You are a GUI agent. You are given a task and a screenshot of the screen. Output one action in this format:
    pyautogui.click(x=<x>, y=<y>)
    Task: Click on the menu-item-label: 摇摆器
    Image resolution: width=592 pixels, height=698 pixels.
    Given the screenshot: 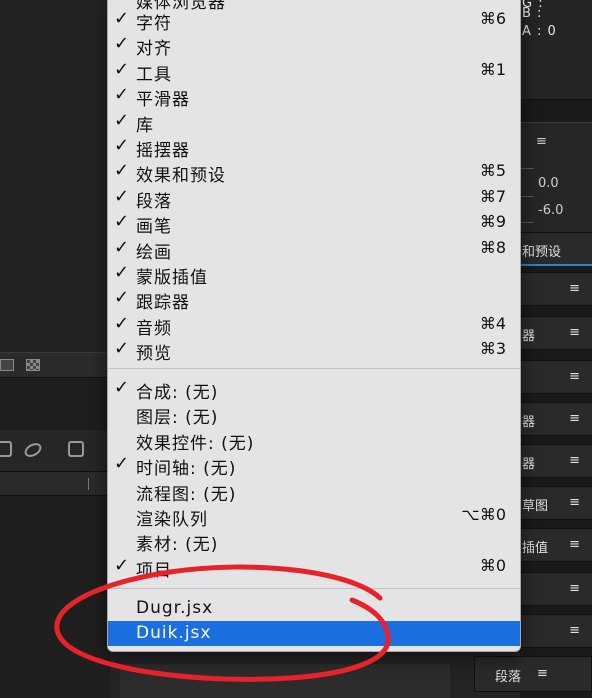 What is the action you would take?
    pyautogui.click(x=163, y=151)
    